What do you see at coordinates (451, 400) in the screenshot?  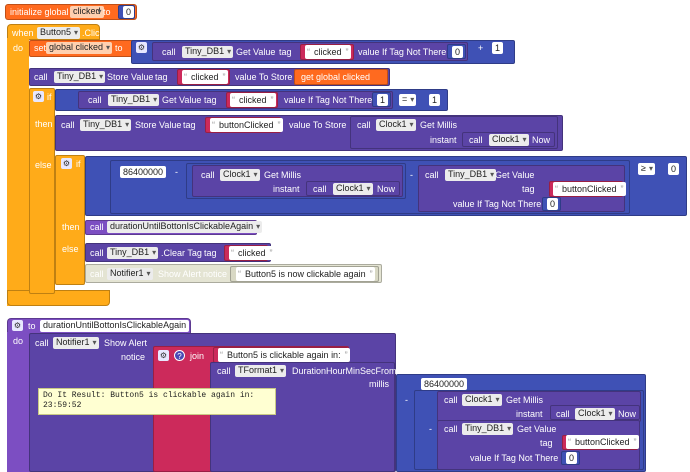 I see `alert-gm-call-label: call` at bounding box center [451, 400].